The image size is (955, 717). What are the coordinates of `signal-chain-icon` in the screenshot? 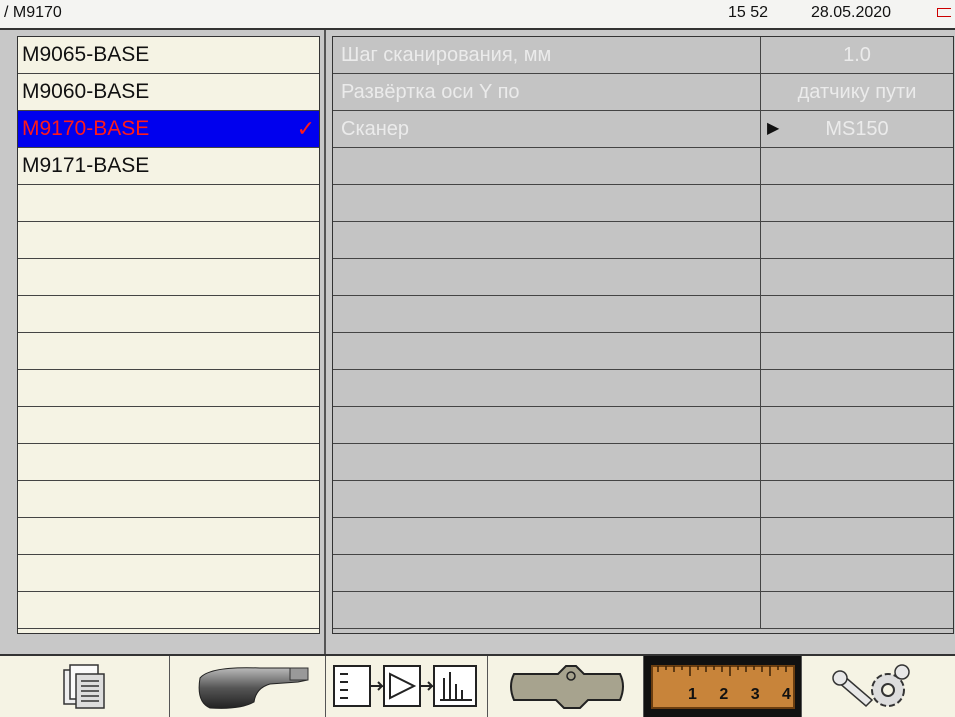 It's located at (405, 686).